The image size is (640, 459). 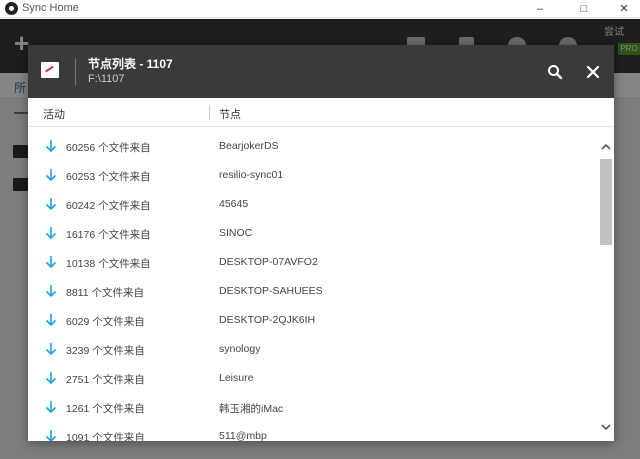 I want to click on search-icon, so click(x=555, y=72).